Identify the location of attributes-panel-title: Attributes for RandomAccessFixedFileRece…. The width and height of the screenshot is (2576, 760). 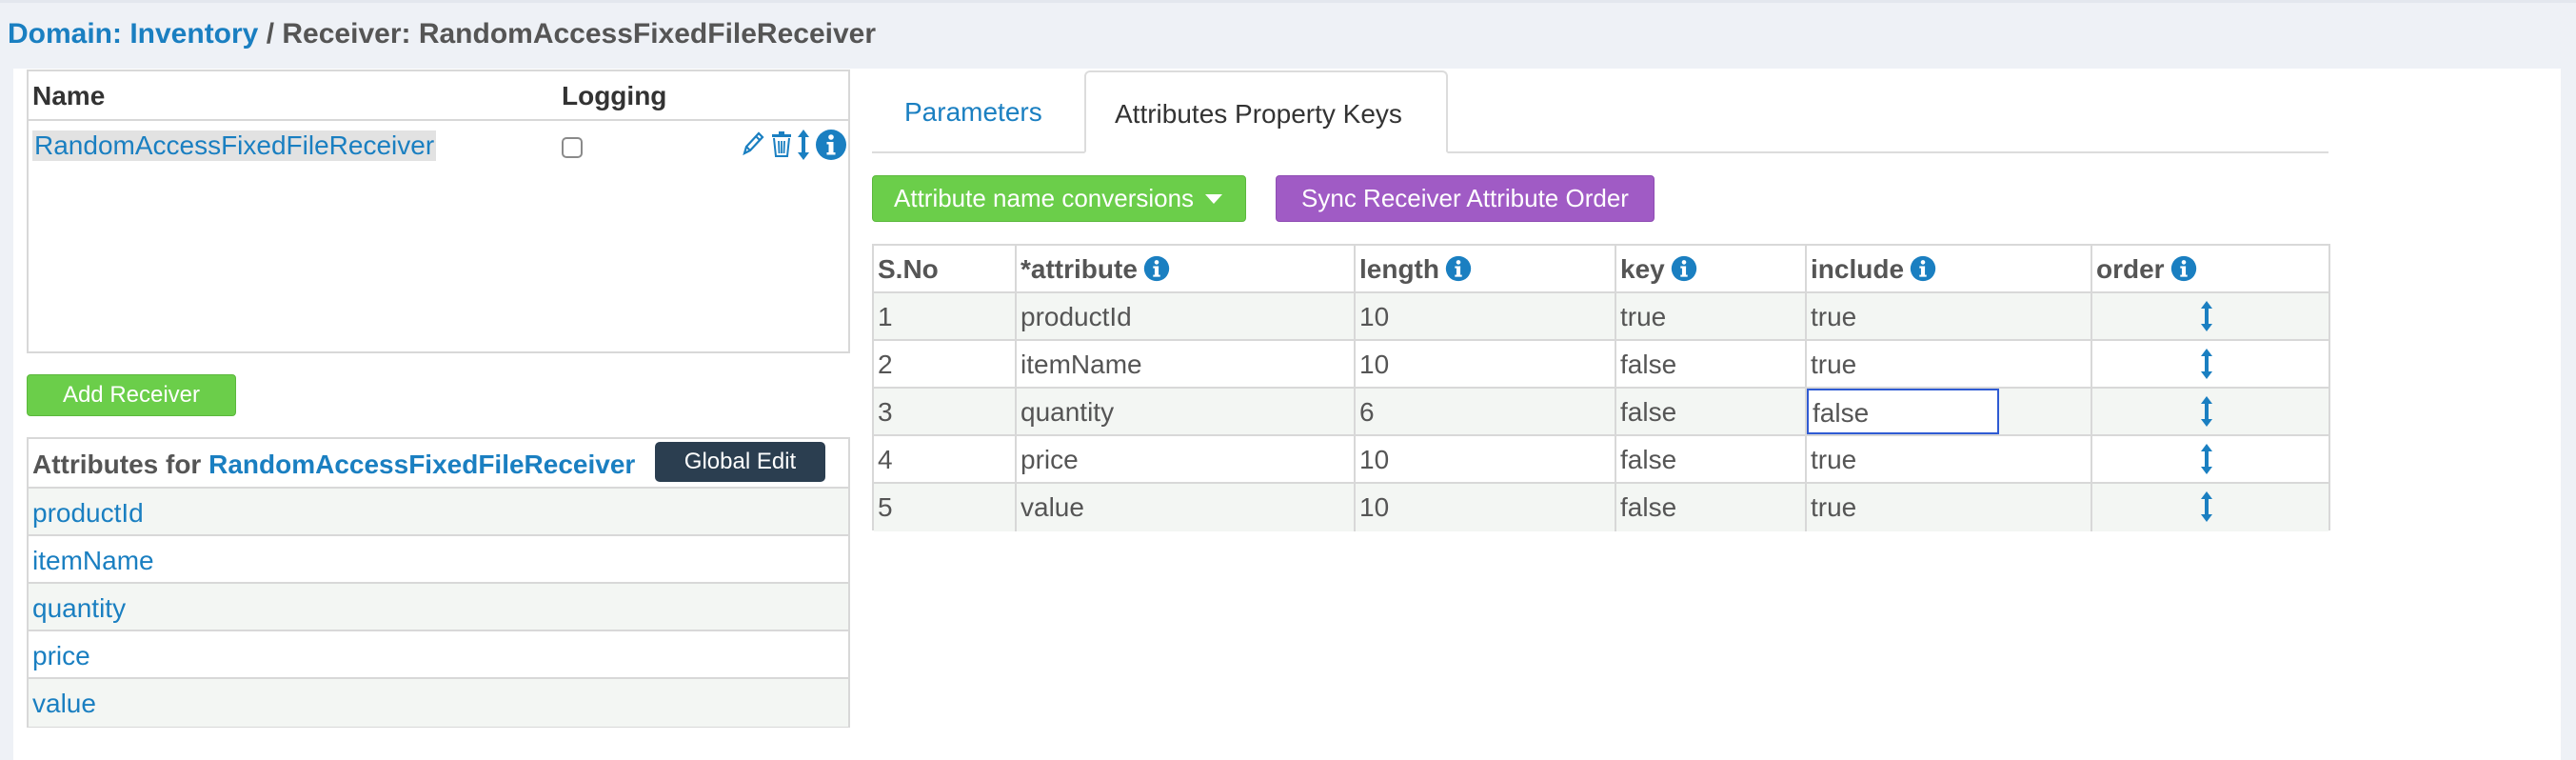
(333, 465).